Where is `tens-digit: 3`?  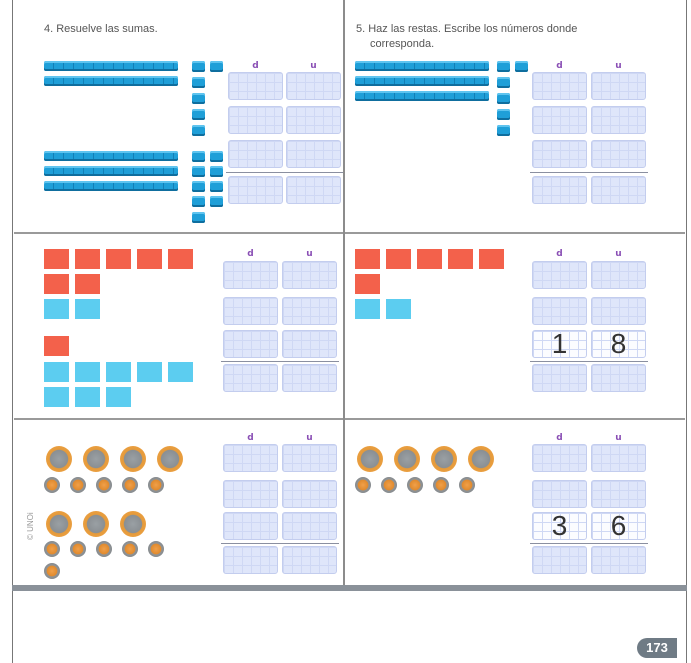
tens-digit: 3 is located at coordinates (559, 525).